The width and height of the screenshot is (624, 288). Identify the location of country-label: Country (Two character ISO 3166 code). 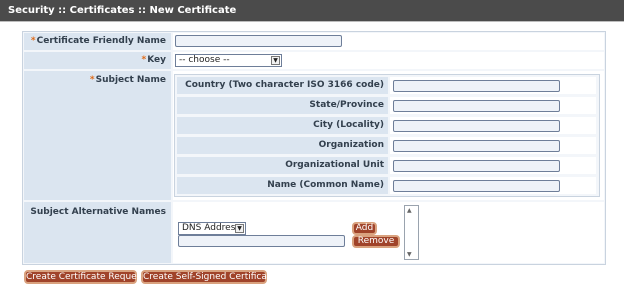
(282, 85).